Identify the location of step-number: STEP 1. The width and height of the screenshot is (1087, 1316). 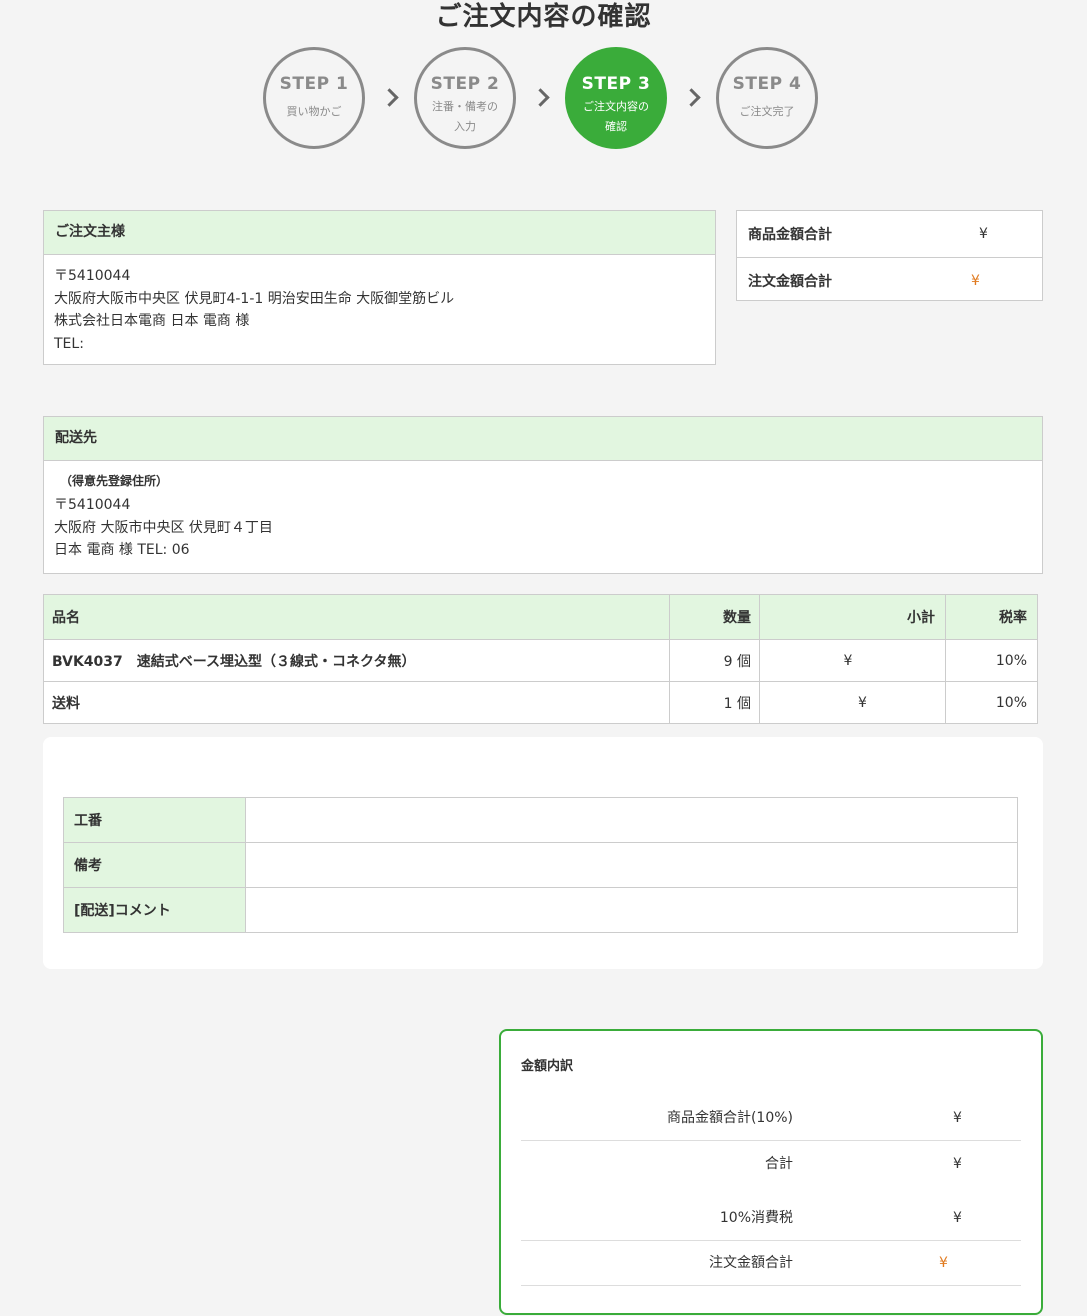
(314, 84).